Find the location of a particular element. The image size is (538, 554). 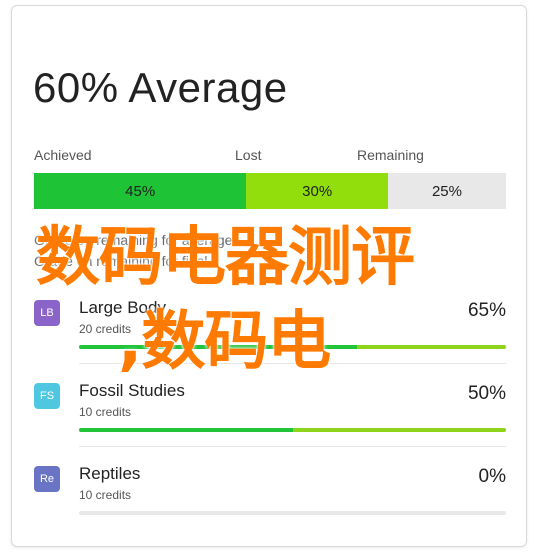

course-progress-achieved is located at coordinates (186, 430).